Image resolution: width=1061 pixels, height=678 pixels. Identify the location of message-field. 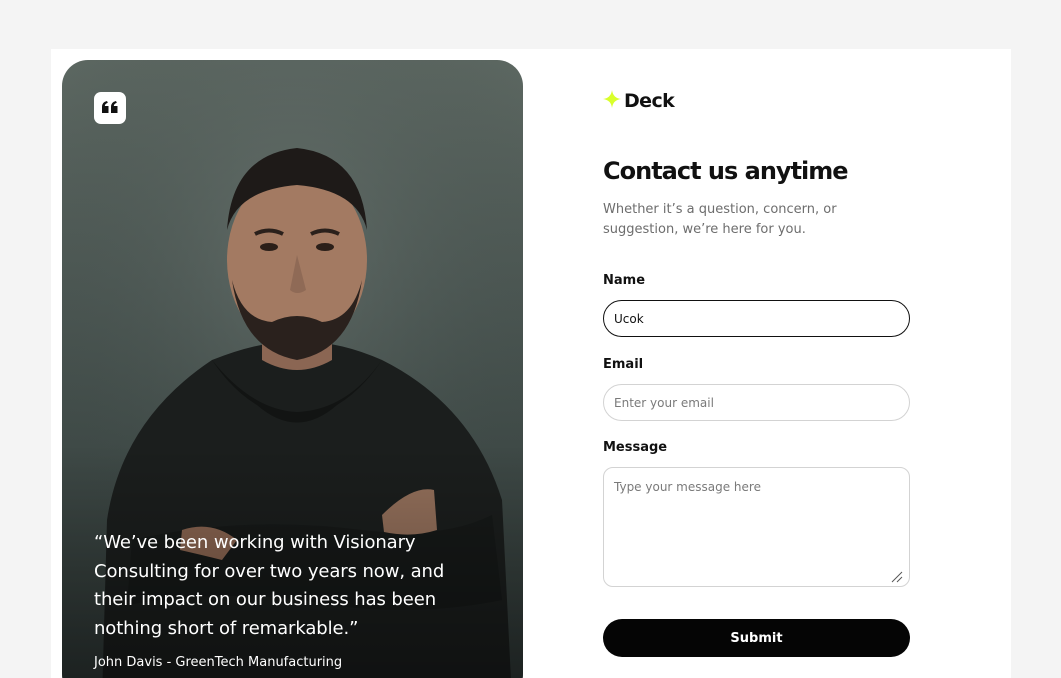
(756, 527).